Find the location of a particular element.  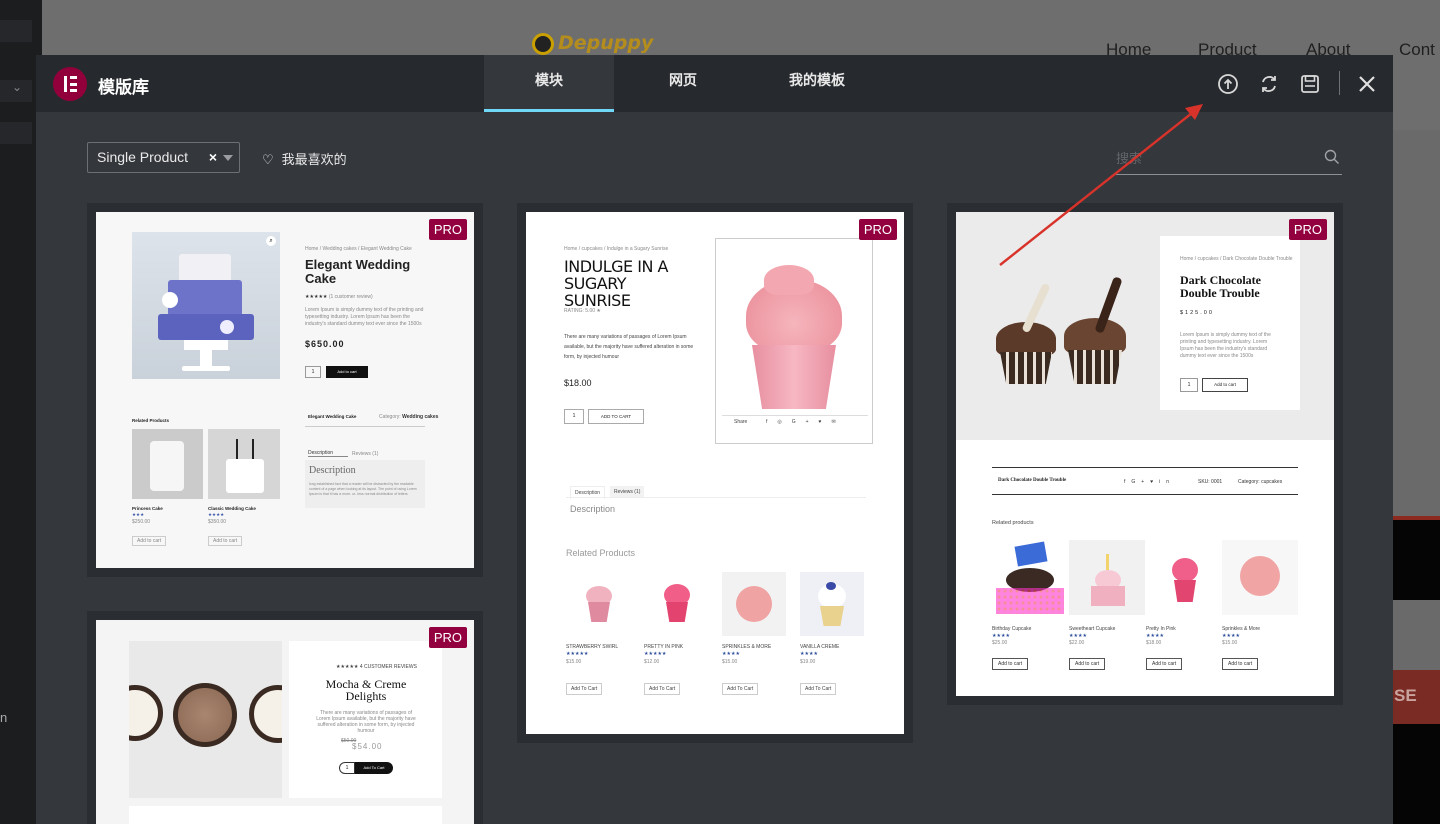

tab-blocks: 模块 is located at coordinates (549, 83).